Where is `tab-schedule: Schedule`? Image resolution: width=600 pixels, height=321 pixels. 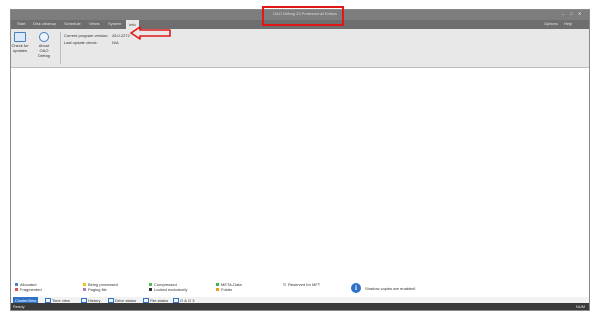 tab-schedule: Schedule is located at coordinates (72, 23).